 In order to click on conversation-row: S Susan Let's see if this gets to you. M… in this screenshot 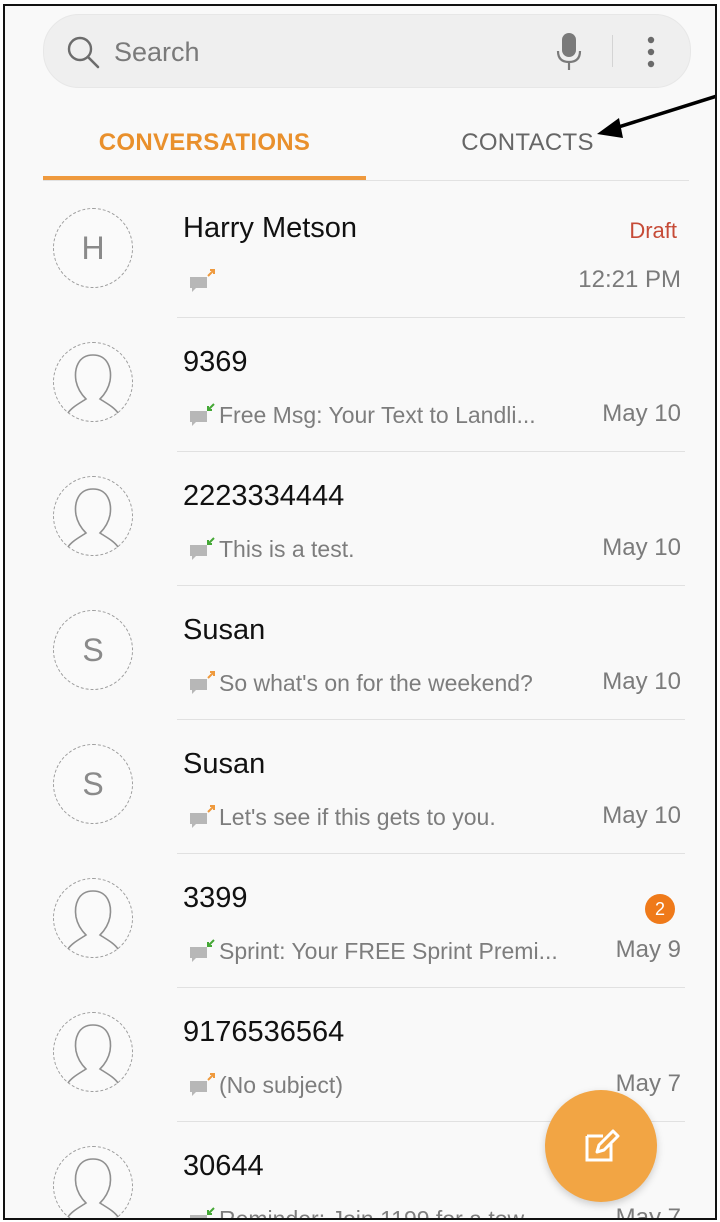, I will do `click(360, 787)`.